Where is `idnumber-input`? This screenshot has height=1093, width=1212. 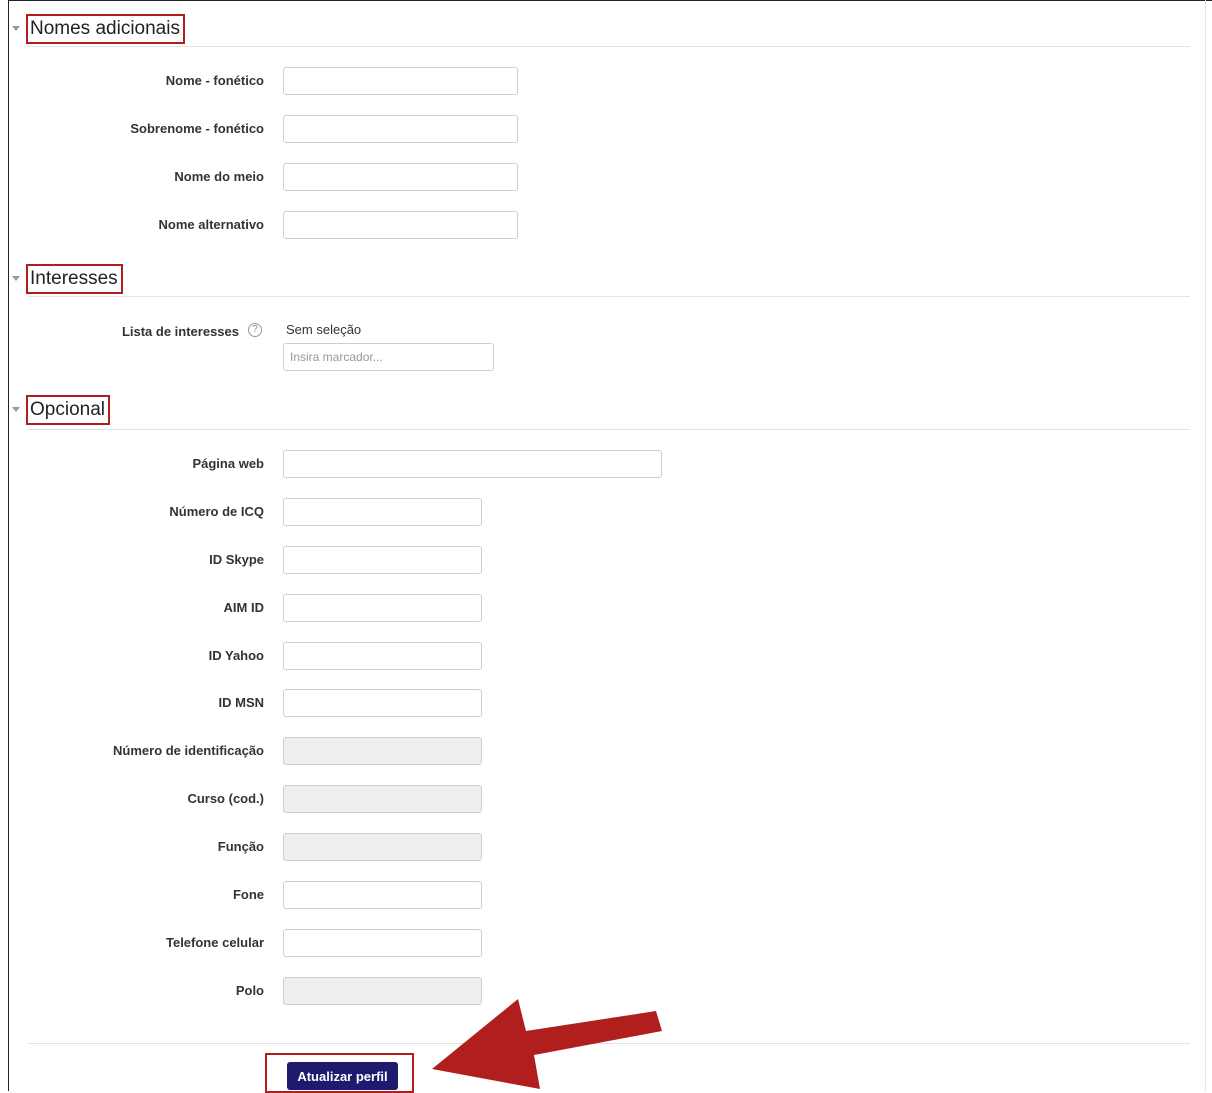
idnumber-input is located at coordinates (382, 751).